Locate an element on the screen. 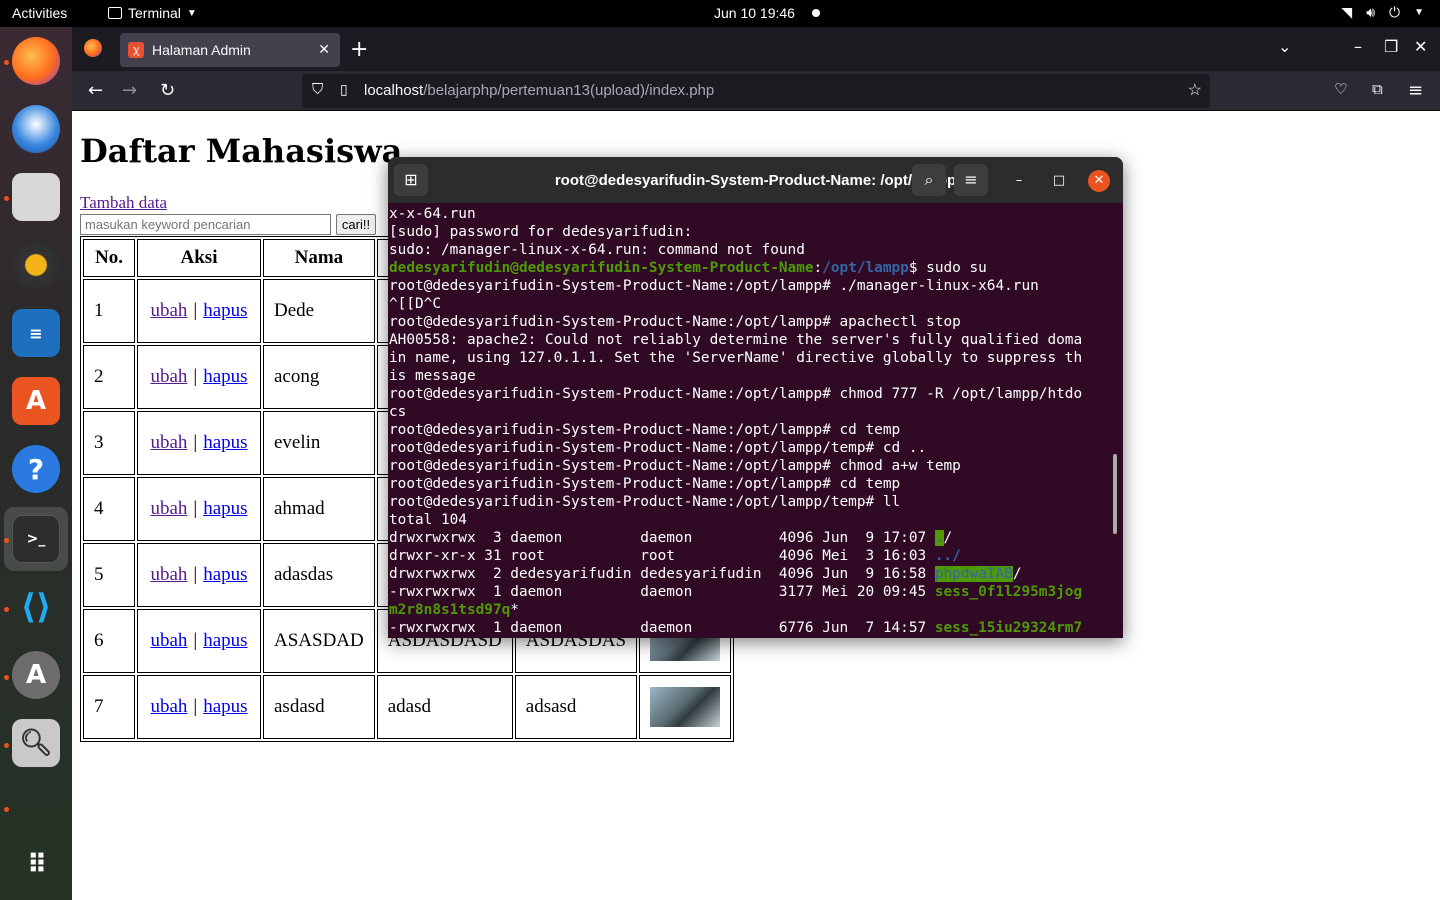  rhythmbox-icon is located at coordinates (36, 265).